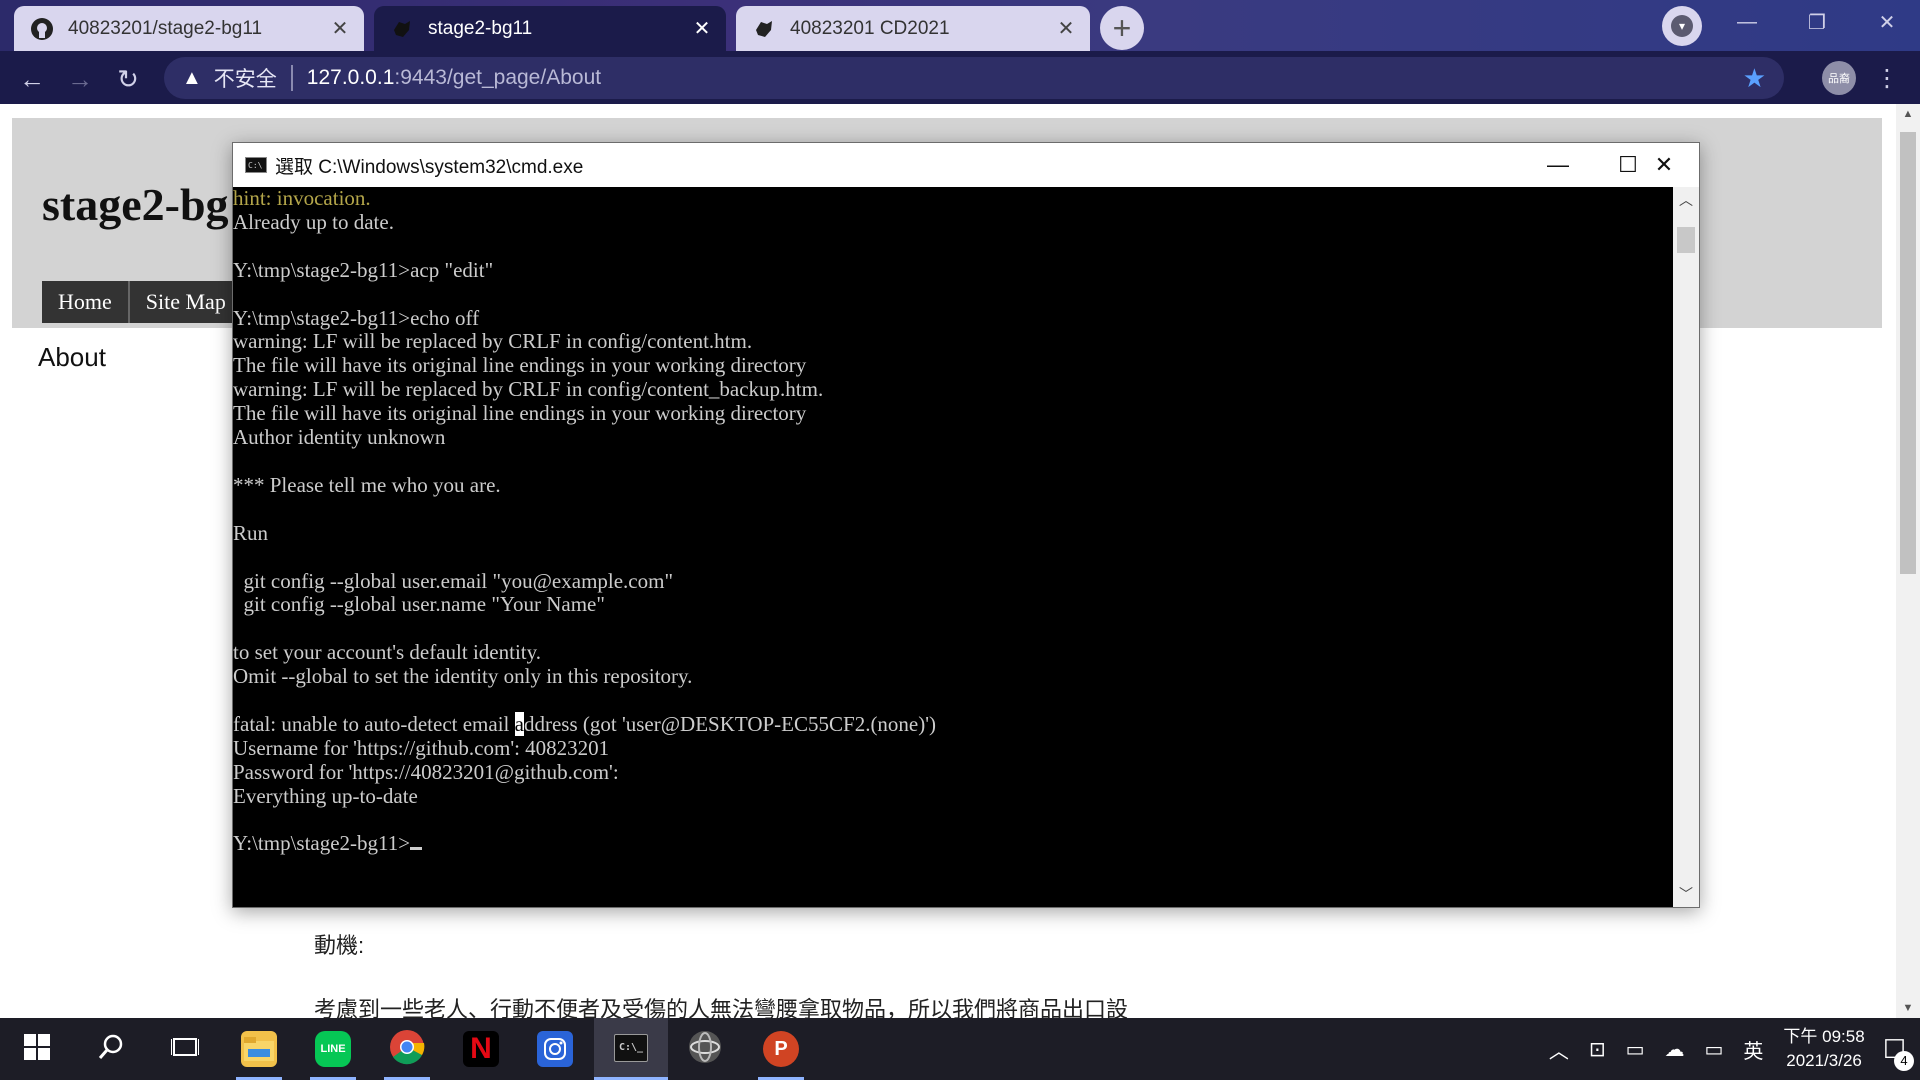  I want to click on battery-icon: ▭, so click(1635, 1049).